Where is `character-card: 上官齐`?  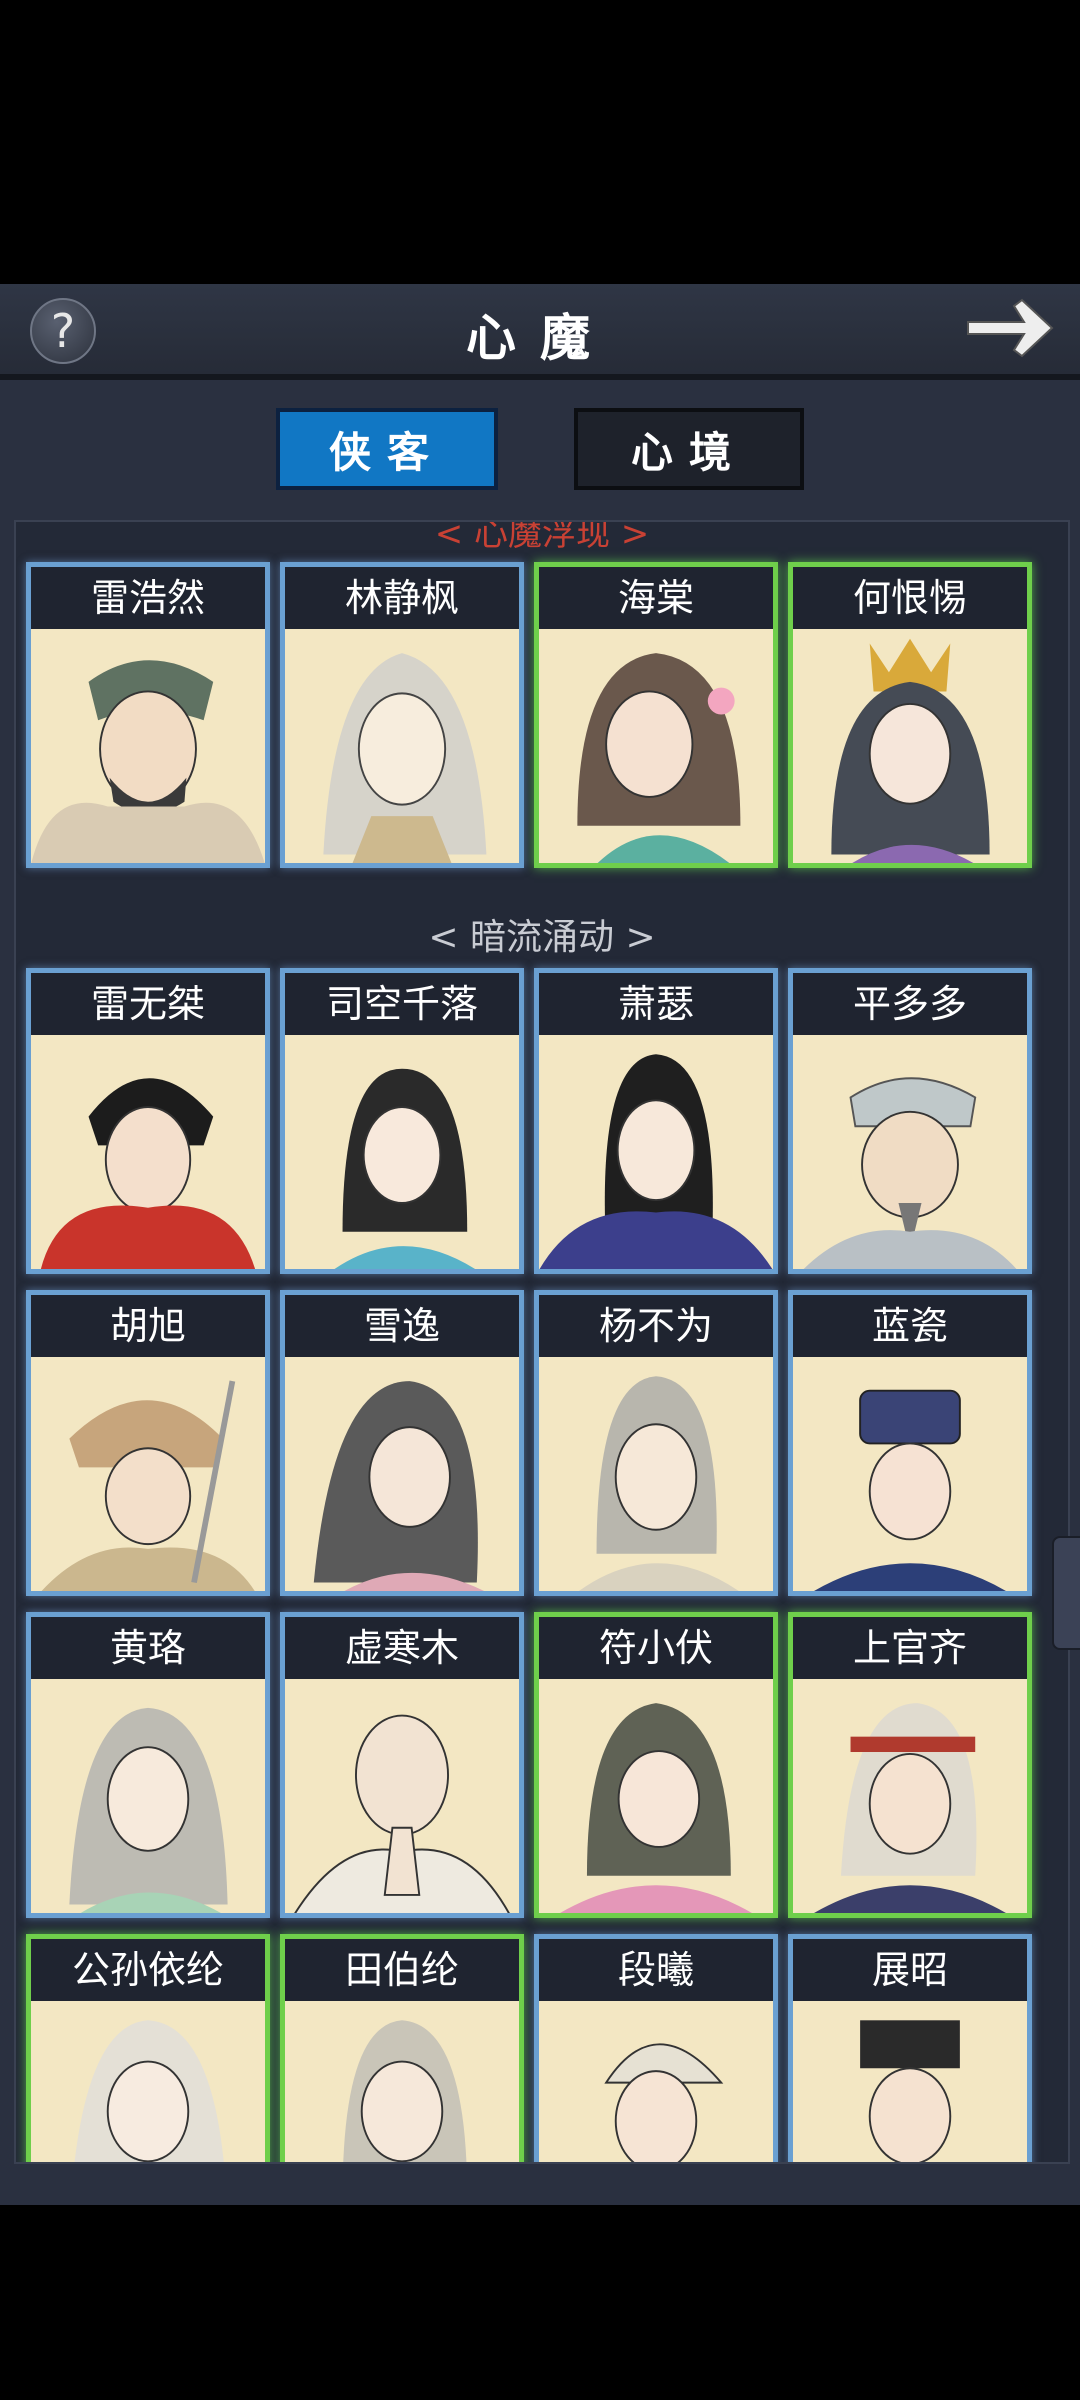 character-card: 上官齐 is located at coordinates (910, 1765).